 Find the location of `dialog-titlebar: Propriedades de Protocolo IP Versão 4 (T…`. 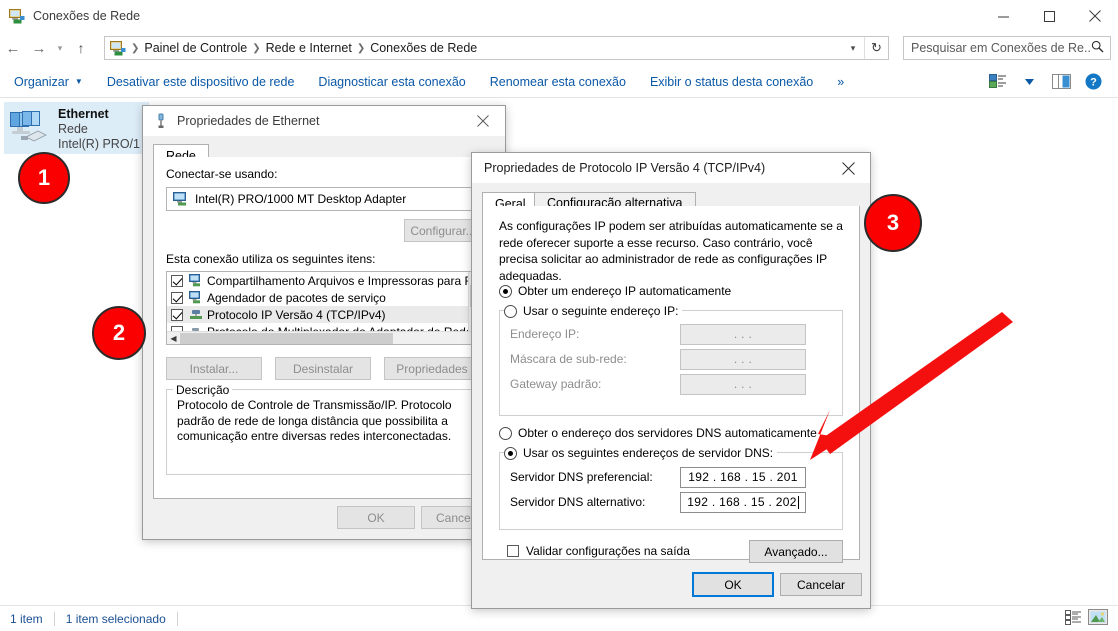

dialog-titlebar: Propriedades de Protocolo IP Versão 4 (T… is located at coordinates (671, 168).